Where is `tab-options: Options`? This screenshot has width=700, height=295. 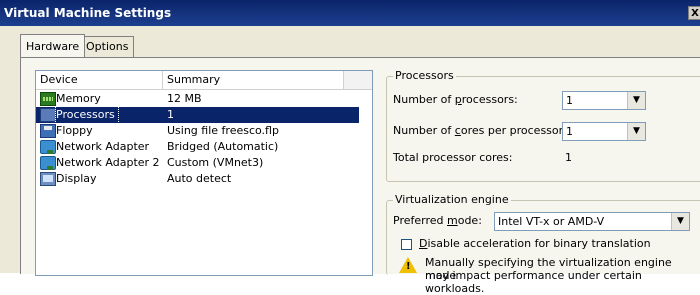 tab-options: Options is located at coordinates (107, 46).